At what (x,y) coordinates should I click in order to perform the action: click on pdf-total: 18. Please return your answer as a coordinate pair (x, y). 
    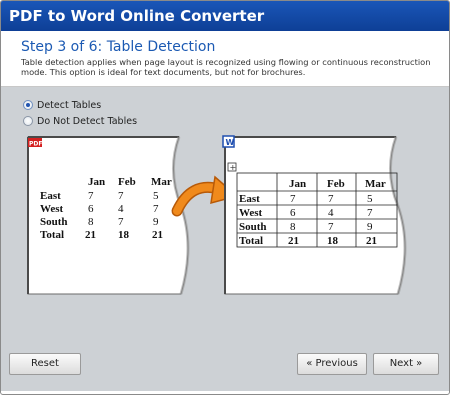
    Looking at the image, I should click on (124, 235).